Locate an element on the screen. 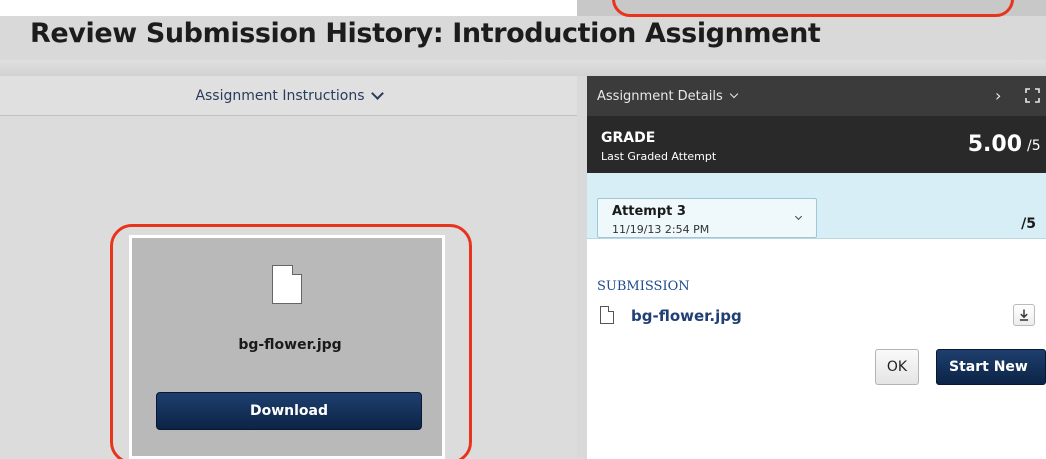 The image size is (1046, 459). grade-sublabel: Last Graded Attempt is located at coordinates (659, 156).